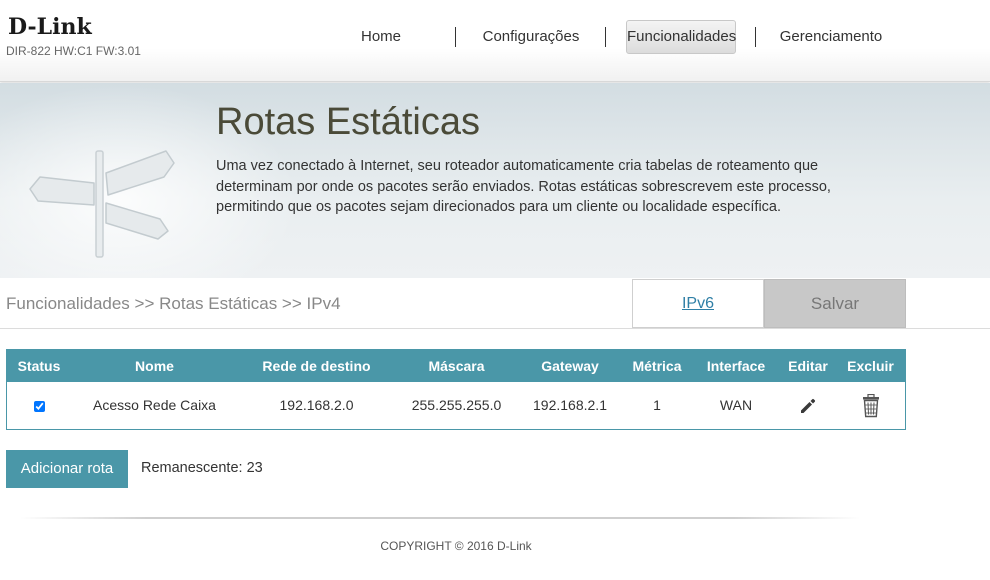 Image resolution: width=990 pixels, height=580 pixels. What do you see at coordinates (831, 37) in the screenshot?
I see `nav-gerenciamento: Gerenciamento` at bounding box center [831, 37].